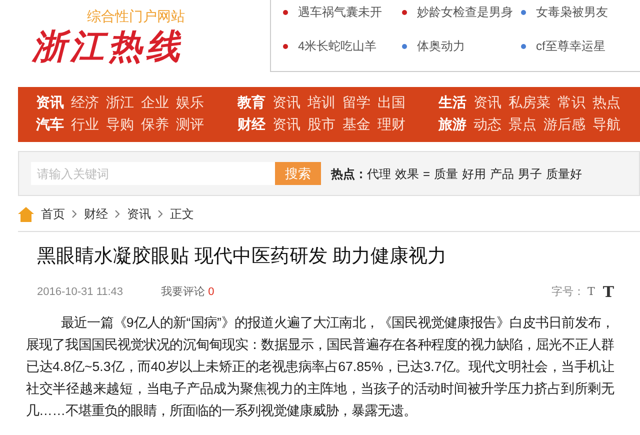  I want to click on headline-link: 妙龄女检查是男身, so click(465, 12).